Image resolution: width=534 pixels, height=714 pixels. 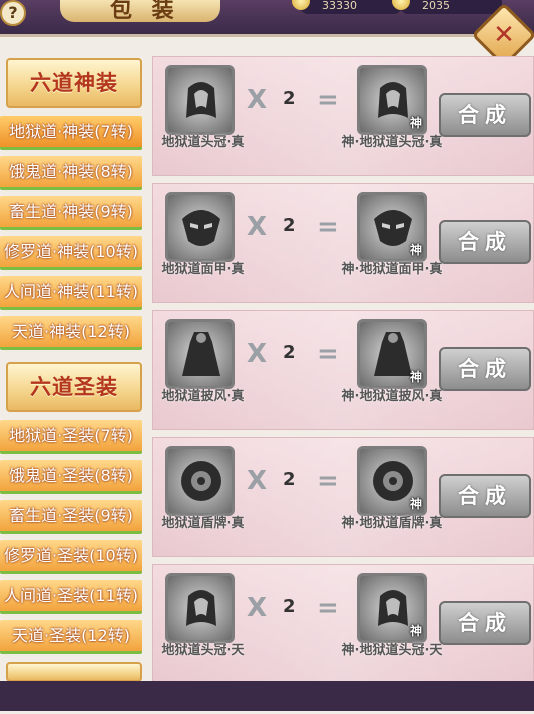 What do you see at coordinates (71, 333) in the screenshot?
I see `tab-heaven-god: 天道·神装(12转)` at bounding box center [71, 333].